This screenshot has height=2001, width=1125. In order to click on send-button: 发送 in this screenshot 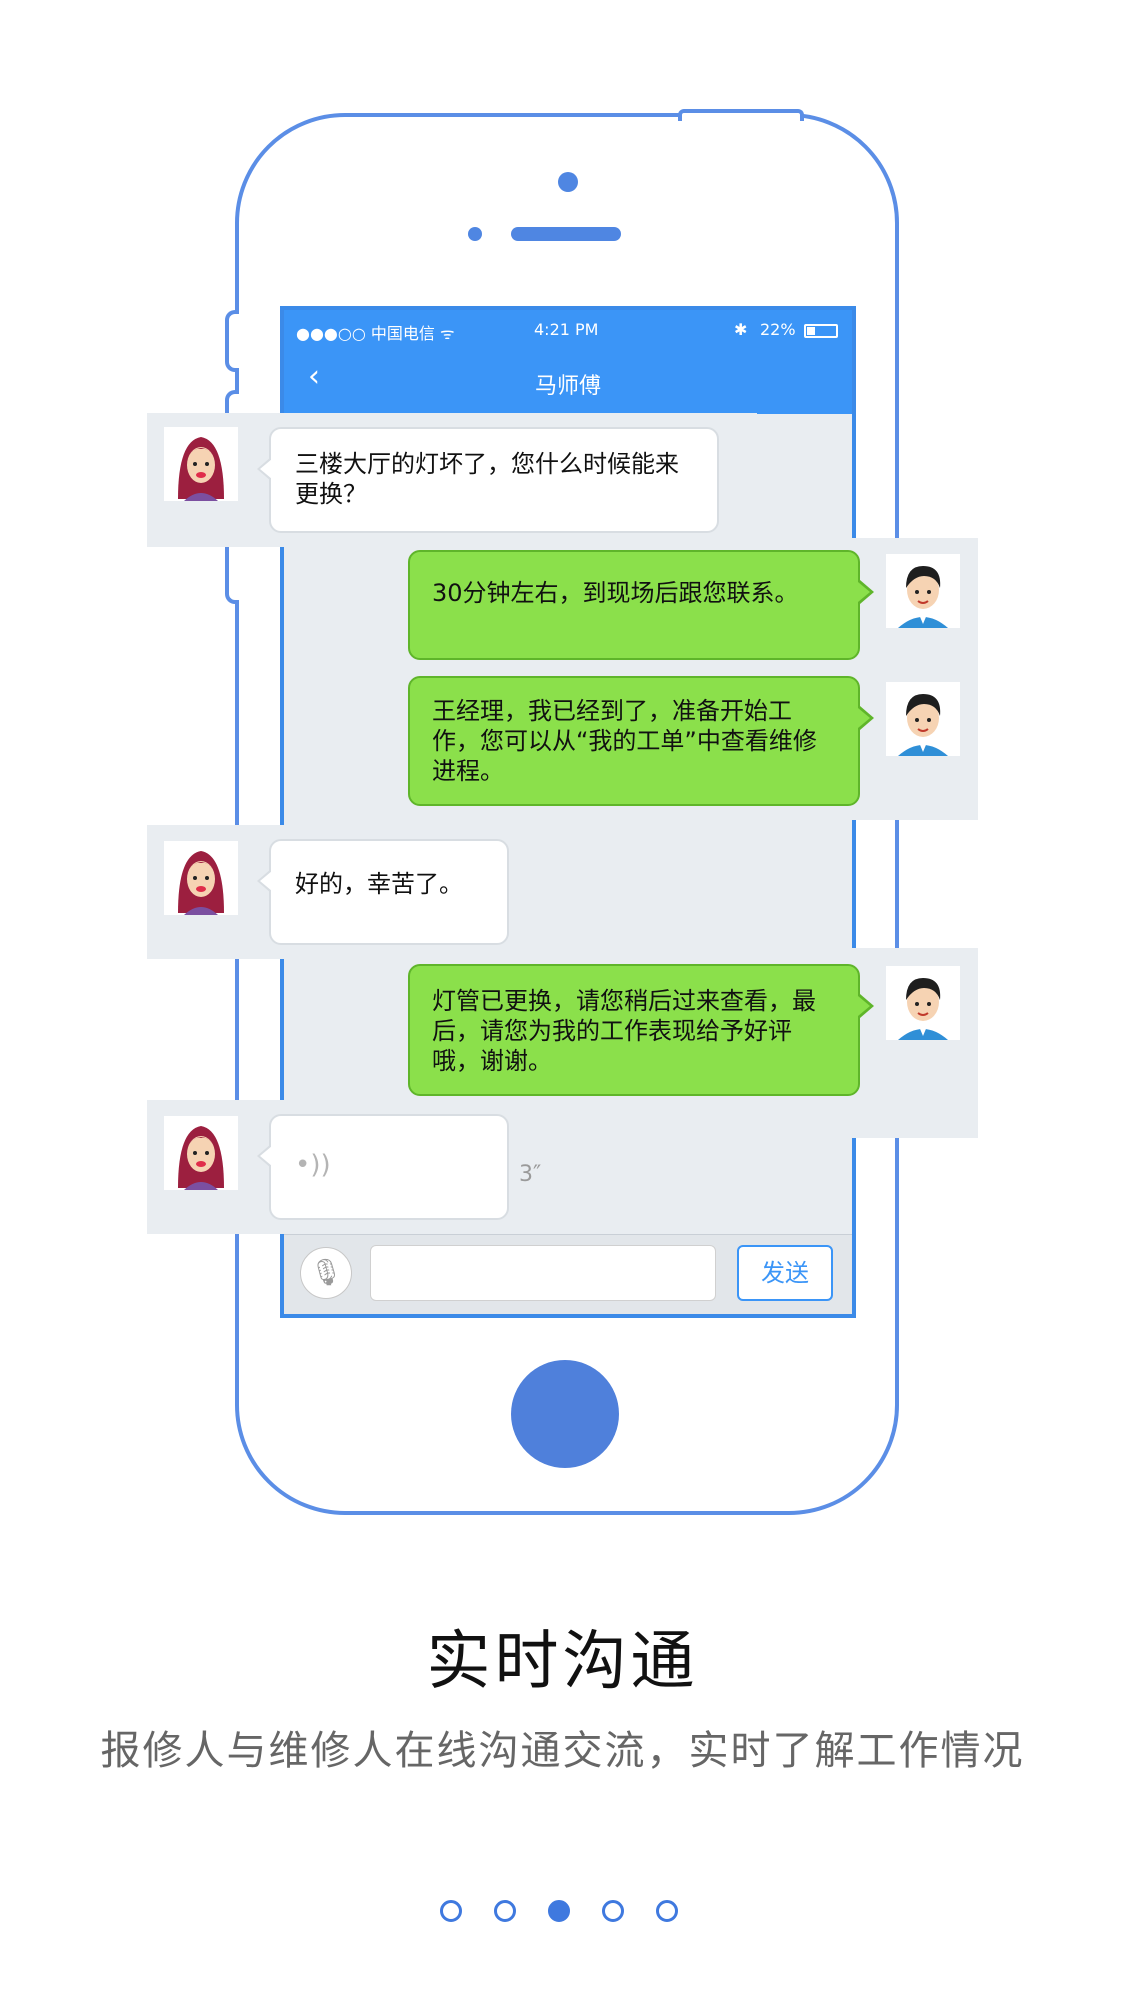, I will do `click(785, 1273)`.